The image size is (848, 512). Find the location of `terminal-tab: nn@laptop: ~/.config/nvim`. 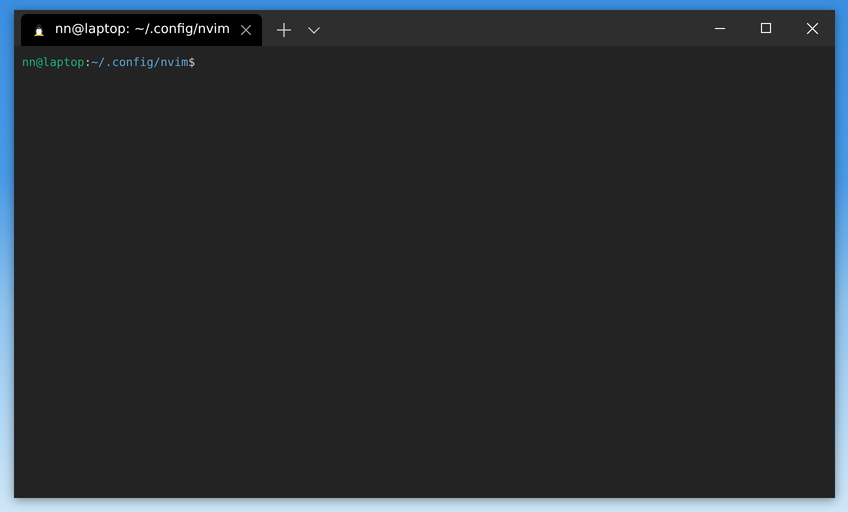

terminal-tab: nn@laptop: ~/.config/nvim is located at coordinates (141, 30).